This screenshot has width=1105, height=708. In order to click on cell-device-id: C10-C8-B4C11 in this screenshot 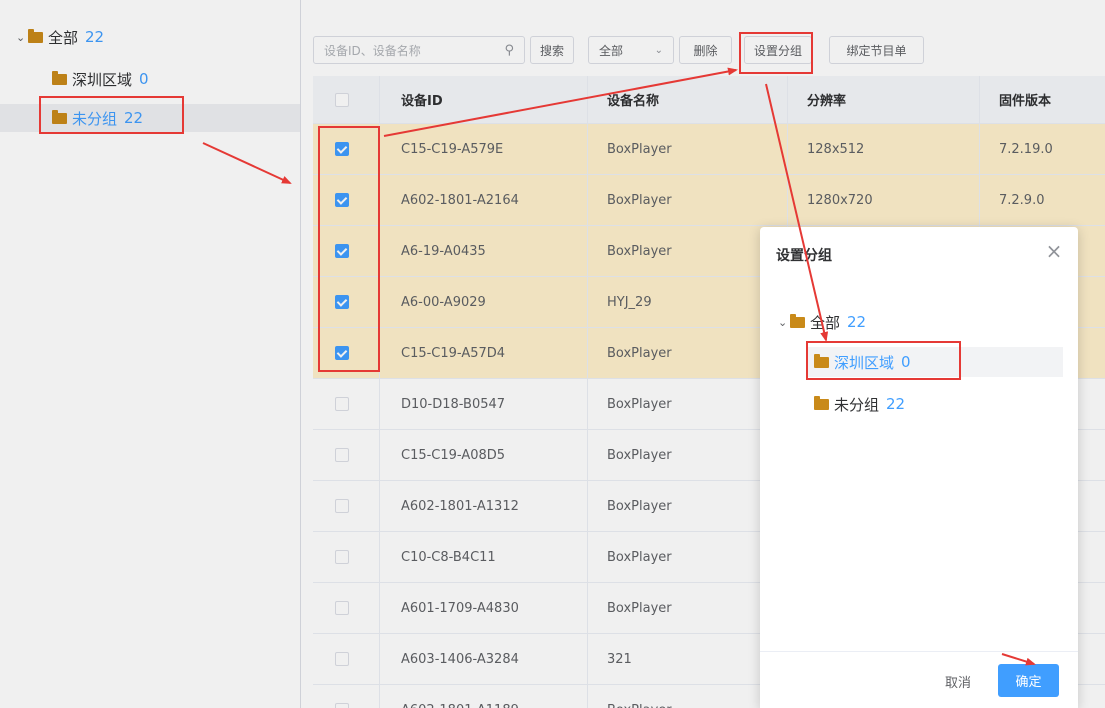, I will do `click(448, 557)`.